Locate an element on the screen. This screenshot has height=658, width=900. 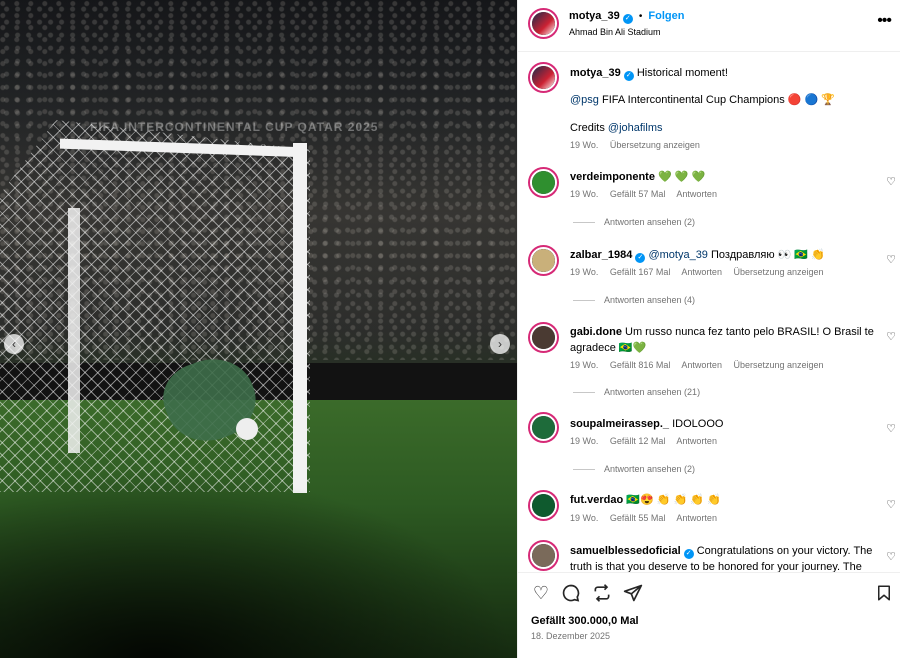
more-horizontal-icon: ••• is located at coordinates (884, 21).